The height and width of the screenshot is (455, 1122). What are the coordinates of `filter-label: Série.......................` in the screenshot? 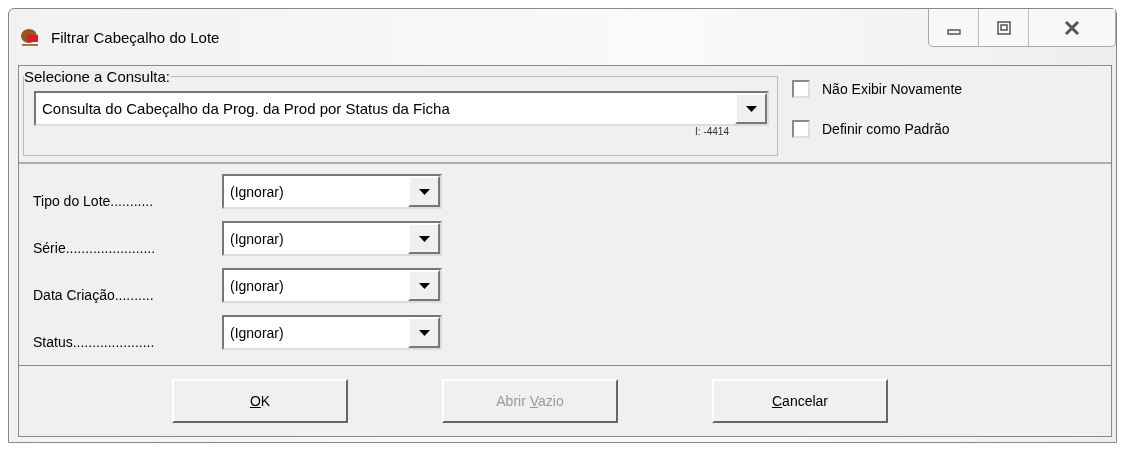 It's located at (95, 248).